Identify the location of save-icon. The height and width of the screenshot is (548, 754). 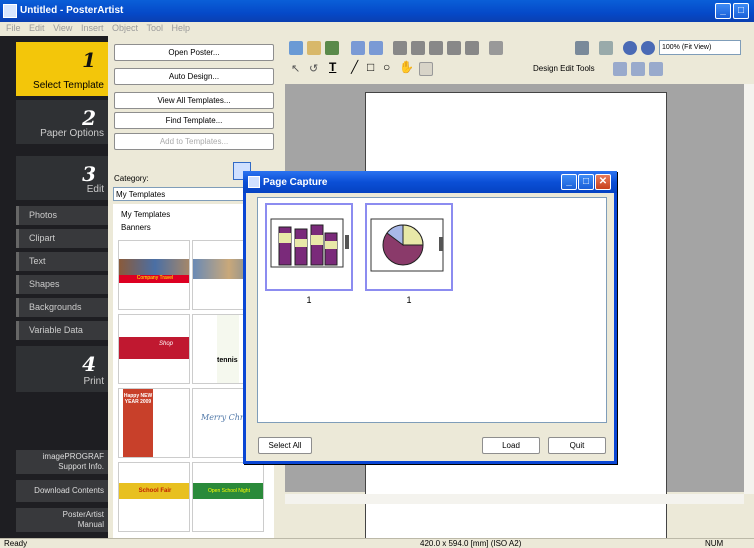
(332, 48).